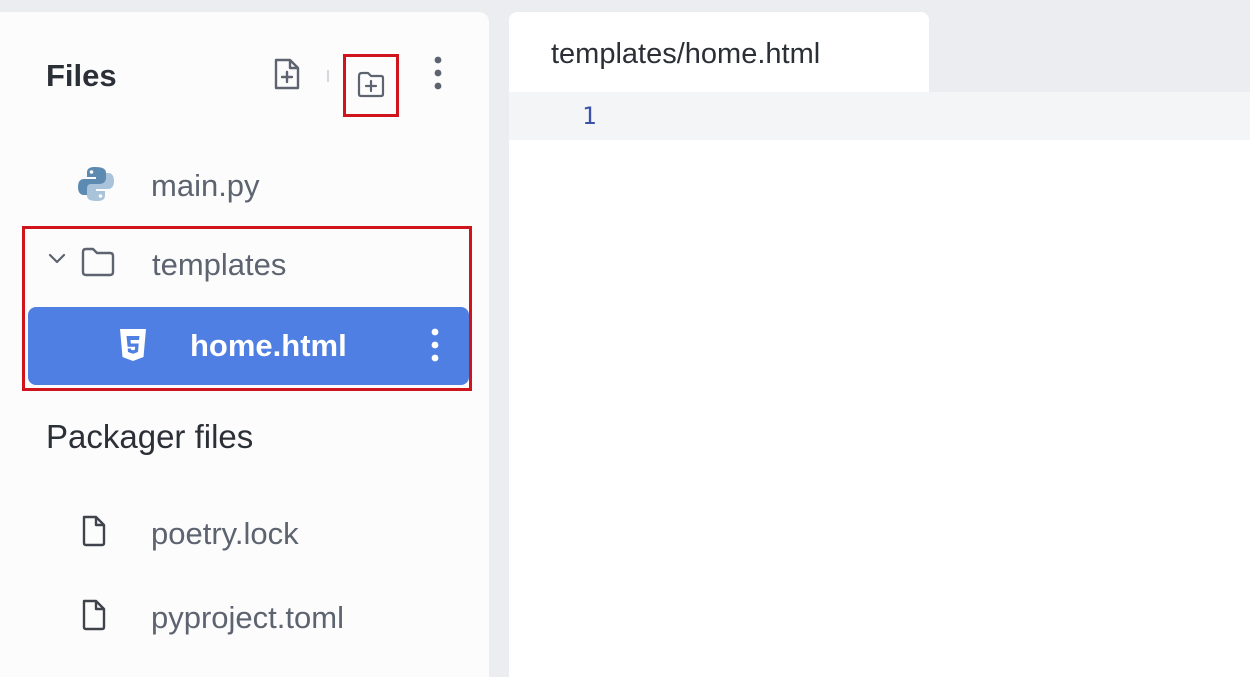  Describe the element at coordinates (244, 72) in the screenshot. I see `files-header: Files` at that location.